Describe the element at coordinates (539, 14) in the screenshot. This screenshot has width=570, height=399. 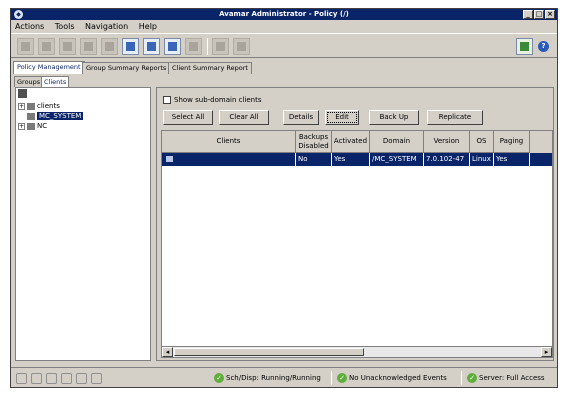
I see `maximize-icon: □` at that location.